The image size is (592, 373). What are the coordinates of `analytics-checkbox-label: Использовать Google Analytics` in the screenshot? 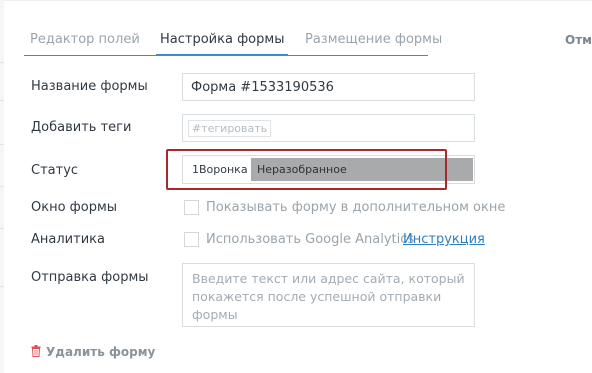 It's located at (310, 239).